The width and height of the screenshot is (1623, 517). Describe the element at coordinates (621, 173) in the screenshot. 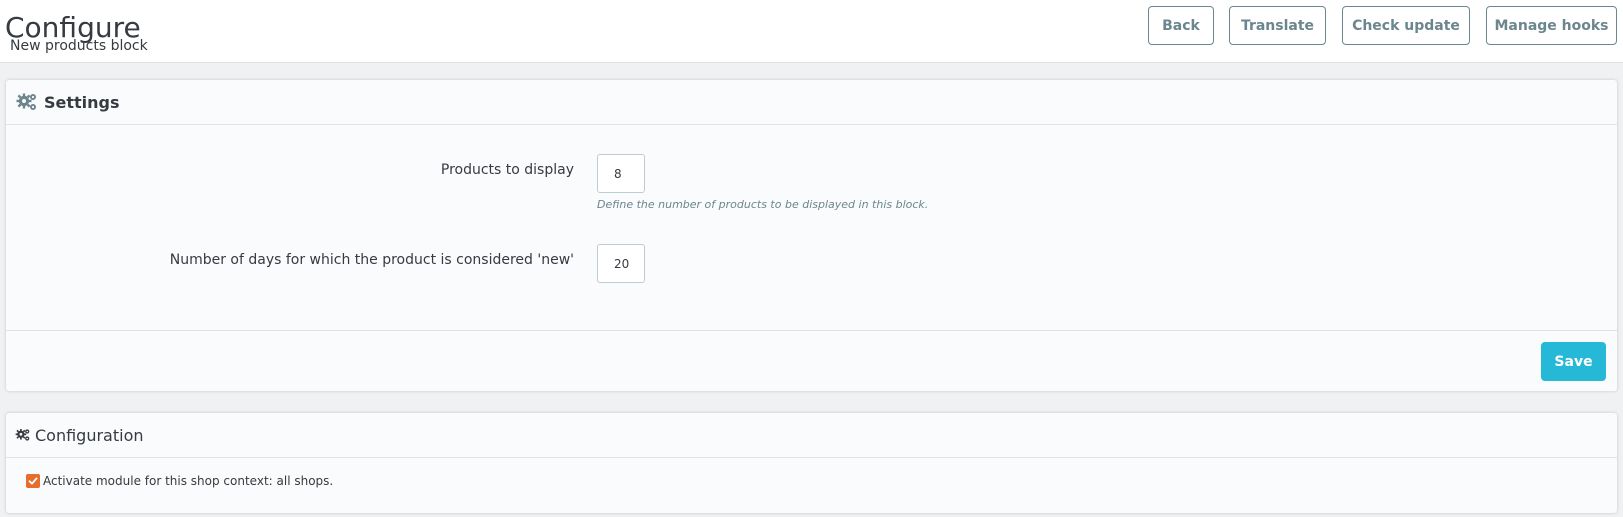

I see `products-to-display-input` at that location.